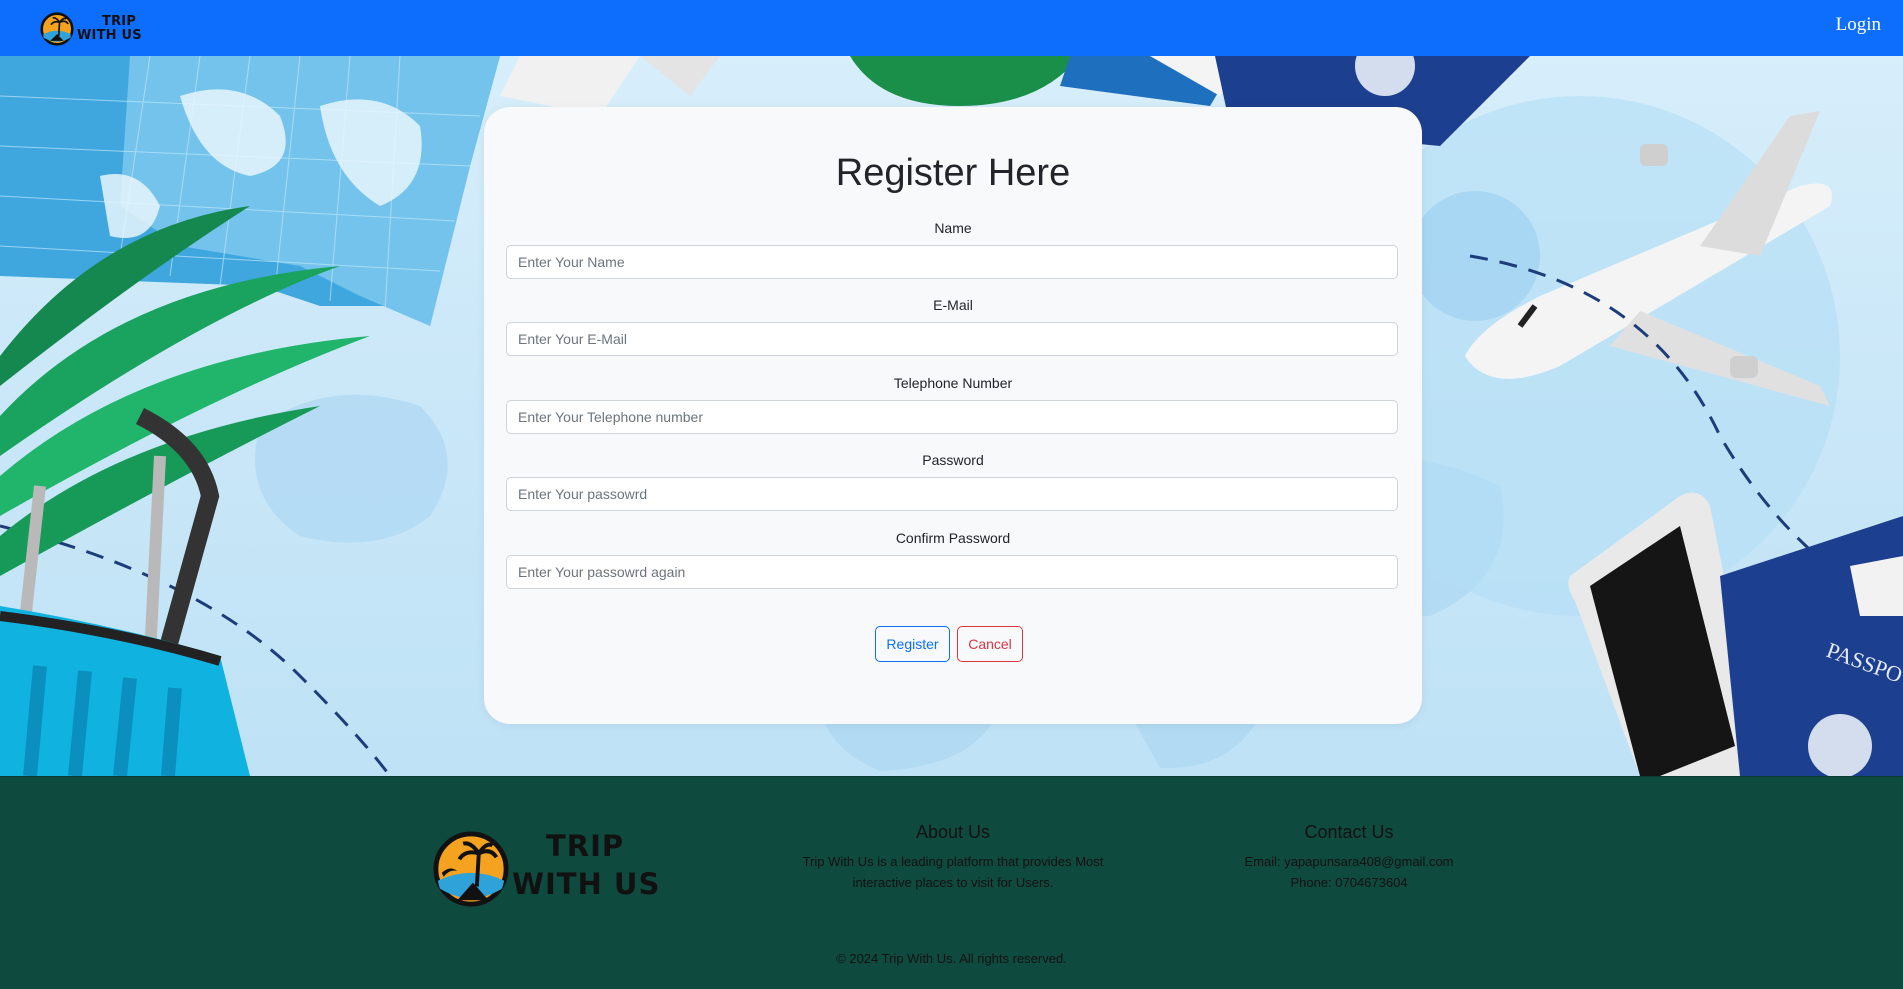 This screenshot has width=1903, height=989. What do you see at coordinates (471, 869) in the screenshot?
I see `footer-logo-emblem-icon` at bounding box center [471, 869].